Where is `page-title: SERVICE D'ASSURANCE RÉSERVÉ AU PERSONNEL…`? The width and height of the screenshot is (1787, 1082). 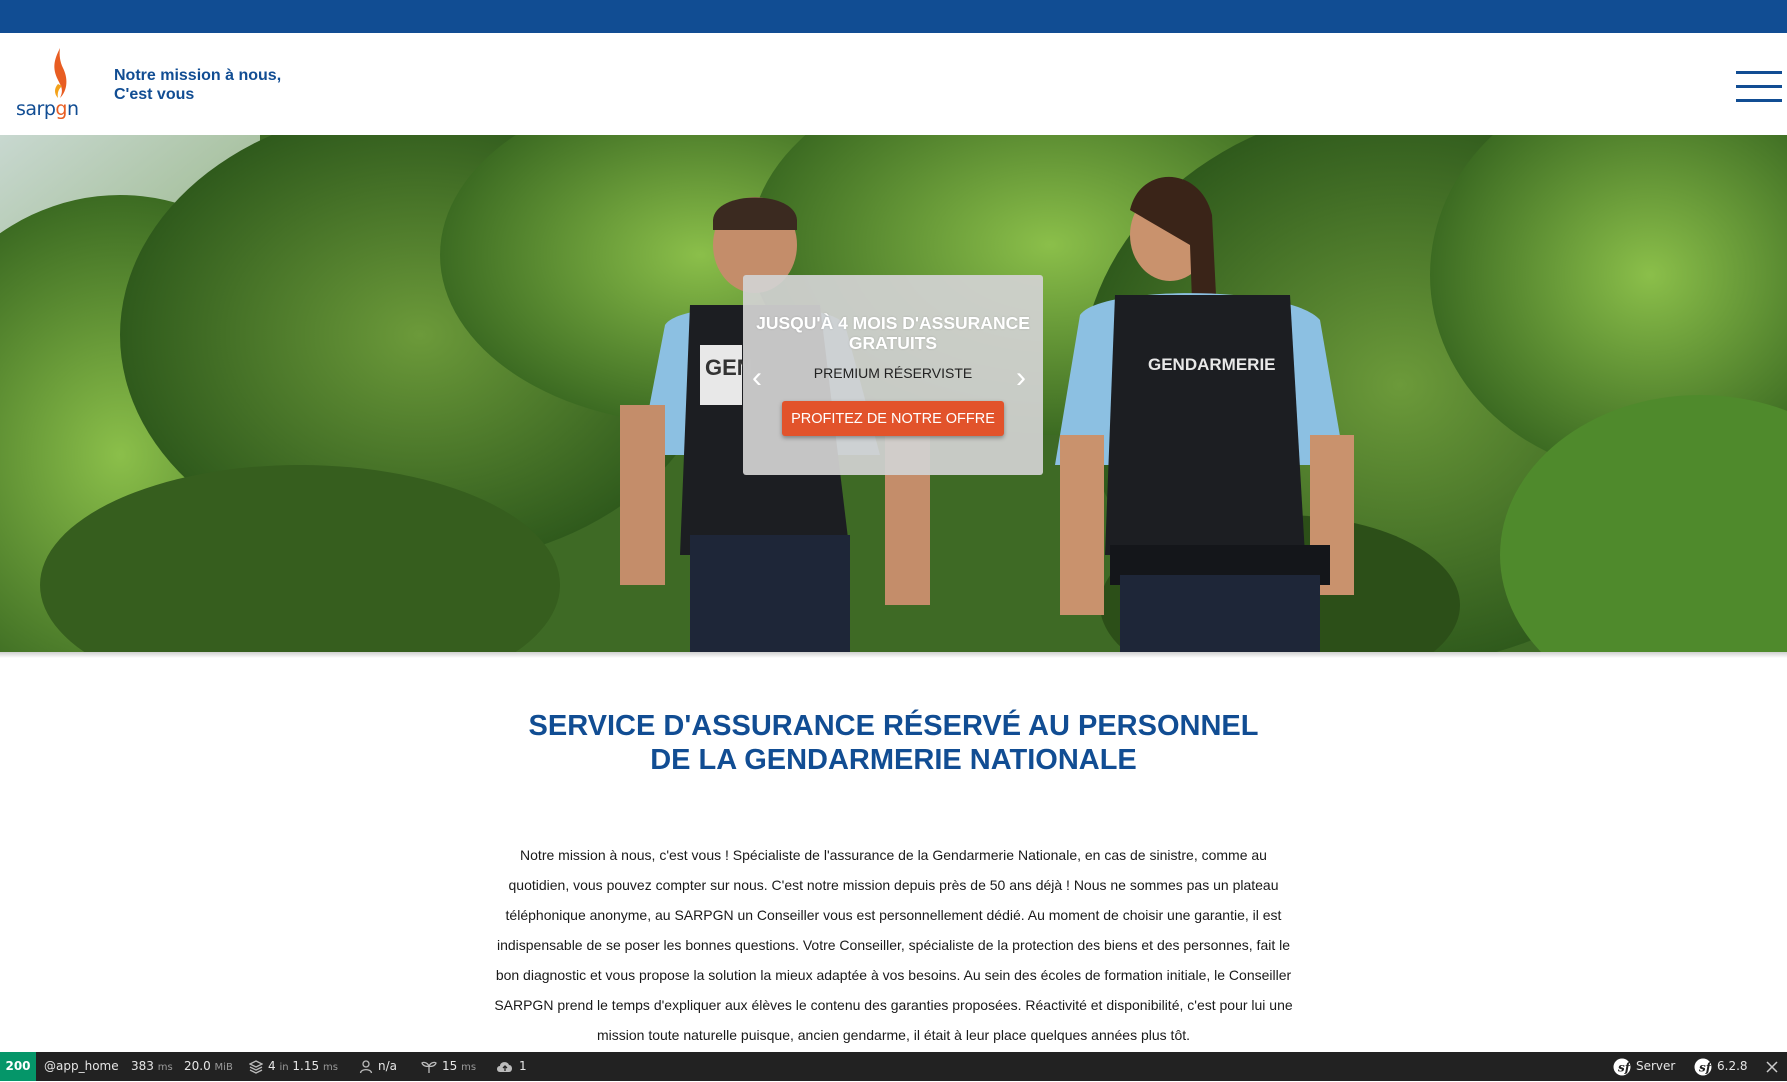 page-title: SERVICE D'ASSURANCE RÉSERVÉ AU PERSONNEL… is located at coordinates (893, 743).